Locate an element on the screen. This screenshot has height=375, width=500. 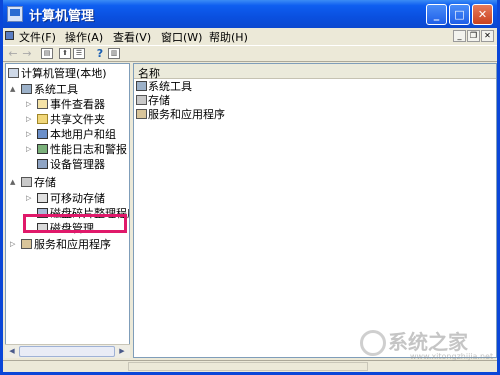
tree-label: 存储 is located at coordinates (45, 182).